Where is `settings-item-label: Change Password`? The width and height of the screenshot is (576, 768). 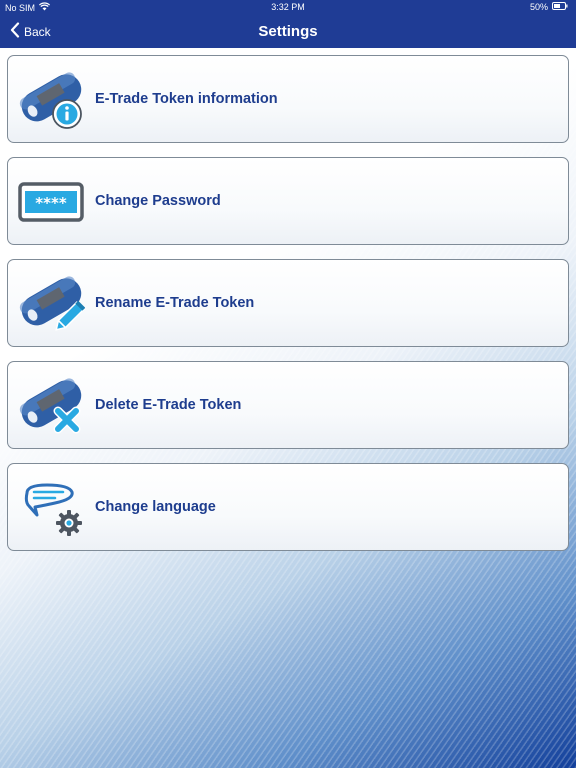 settings-item-label: Change Password is located at coordinates (158, 201).